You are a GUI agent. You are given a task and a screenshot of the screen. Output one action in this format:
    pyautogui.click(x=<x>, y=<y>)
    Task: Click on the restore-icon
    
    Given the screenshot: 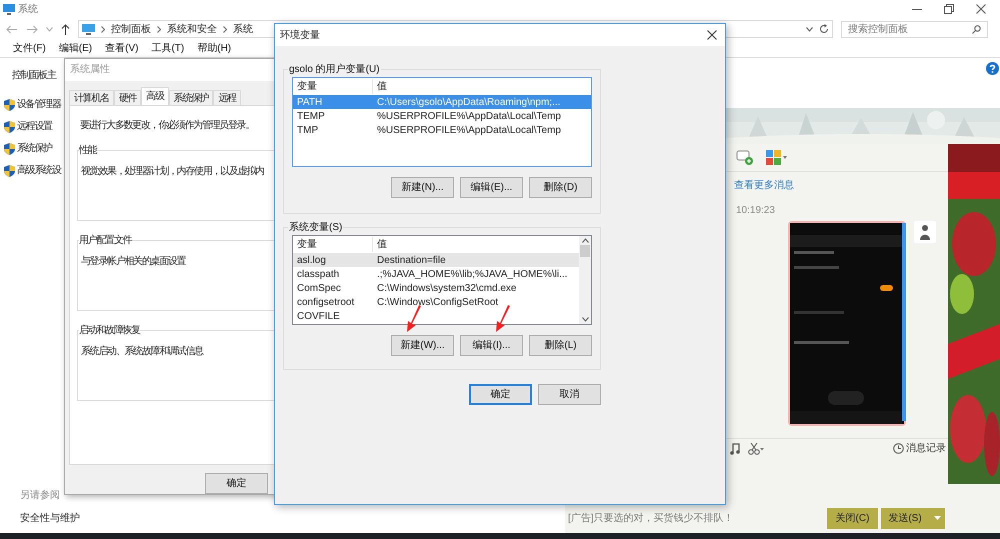 What is the action you would take?
    pyautogui.click(x=949, y=9)
    